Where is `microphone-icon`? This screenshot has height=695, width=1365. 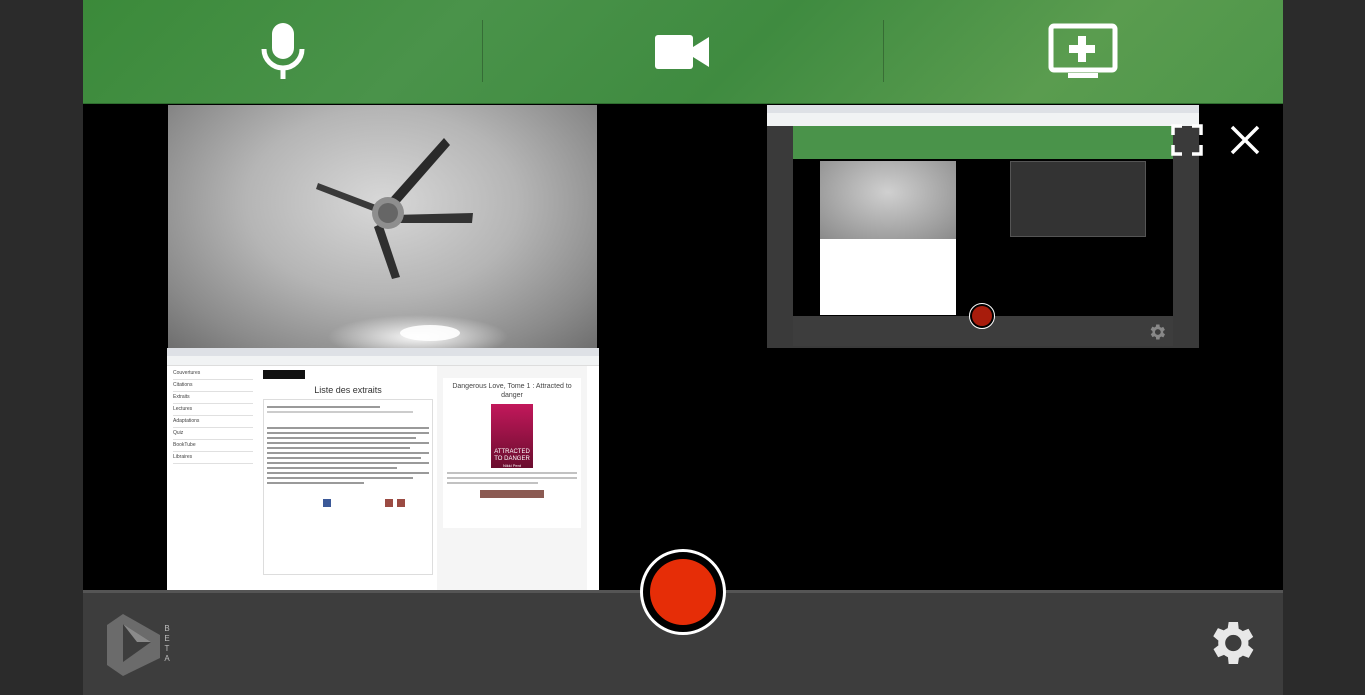
microphone-icon is located at coordinates (283, 51).